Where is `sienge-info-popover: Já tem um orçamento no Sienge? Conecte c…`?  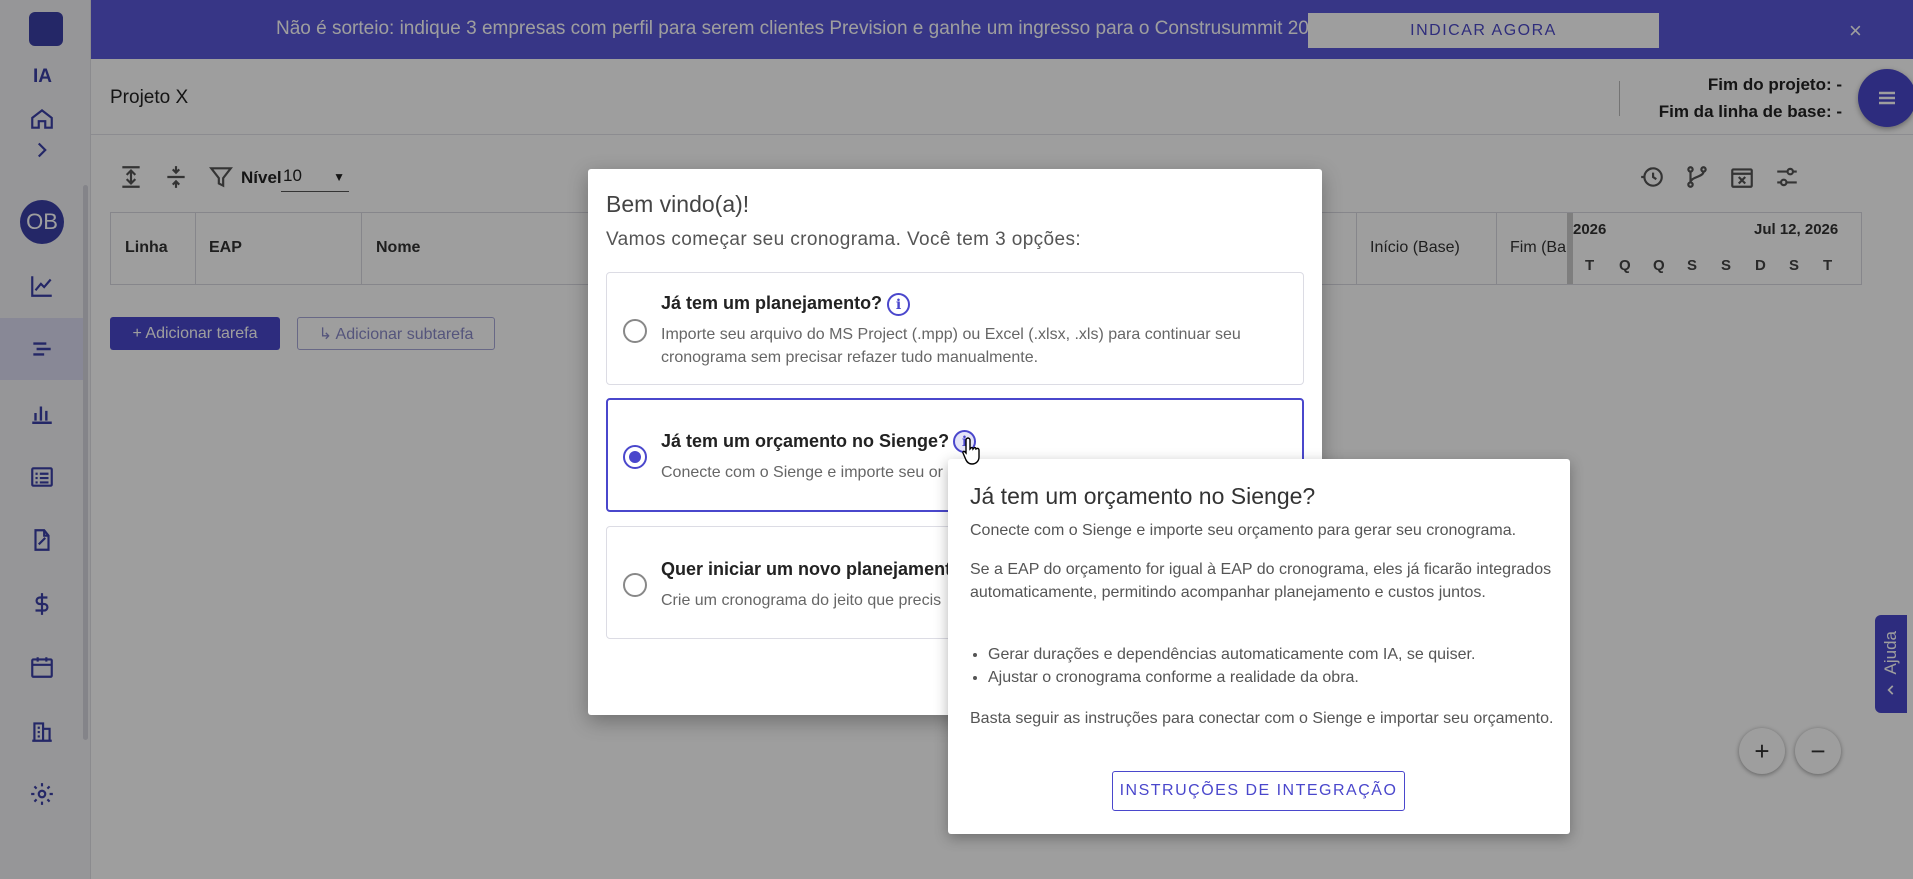 sienge-info-popover: Já tem um orçamento no Sienge? Conecte c… is located at coordinates (1259, 646).